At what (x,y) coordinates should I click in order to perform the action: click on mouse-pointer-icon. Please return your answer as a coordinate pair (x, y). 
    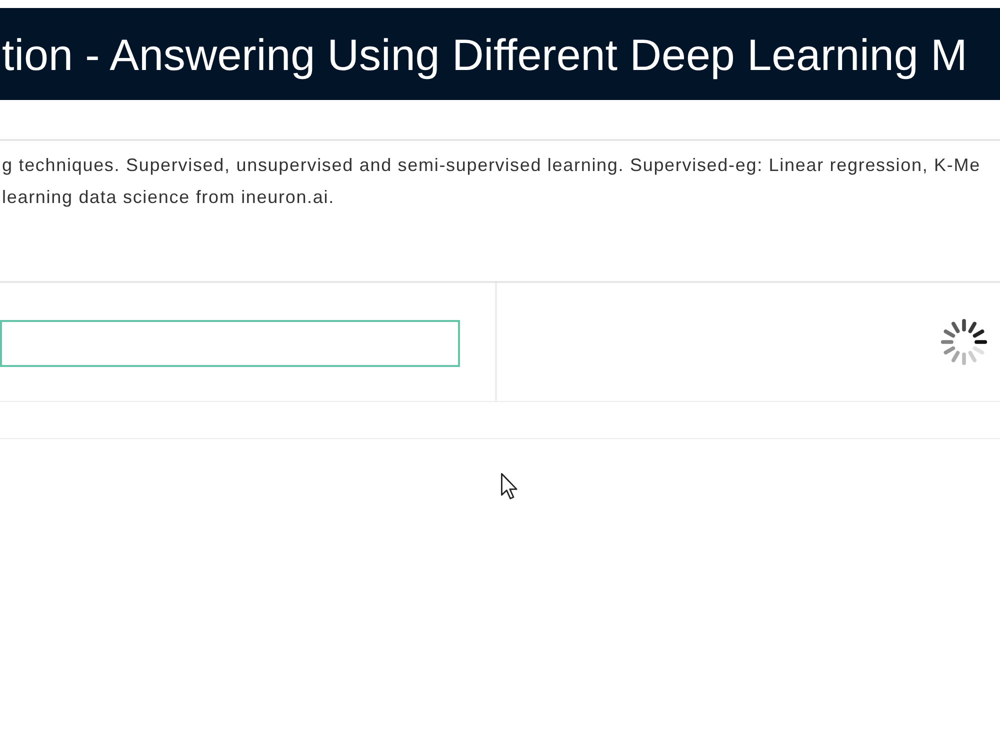
    Looking at the image, I should click on (509, 486).